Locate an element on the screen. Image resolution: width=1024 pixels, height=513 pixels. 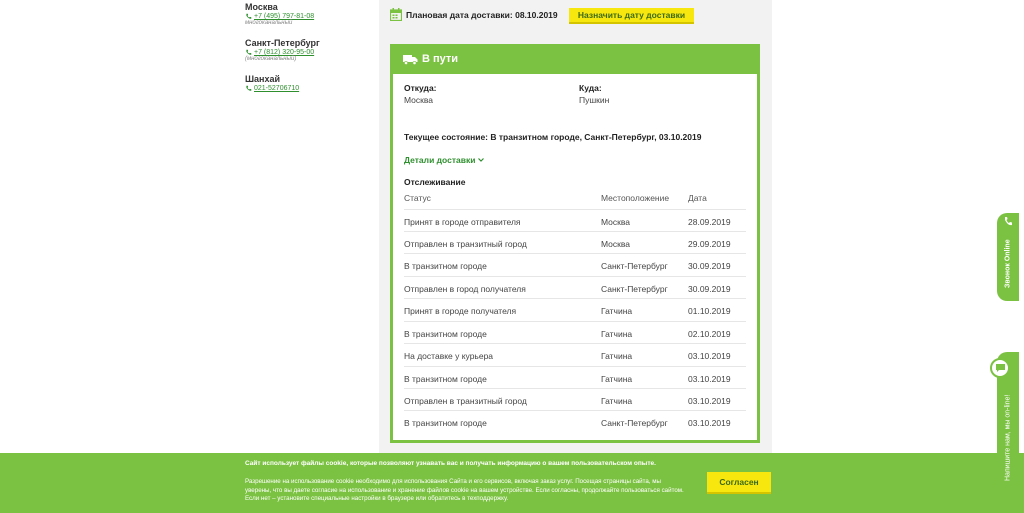
online-call-label: Звонок Online is located at coordinates (1008, 264).